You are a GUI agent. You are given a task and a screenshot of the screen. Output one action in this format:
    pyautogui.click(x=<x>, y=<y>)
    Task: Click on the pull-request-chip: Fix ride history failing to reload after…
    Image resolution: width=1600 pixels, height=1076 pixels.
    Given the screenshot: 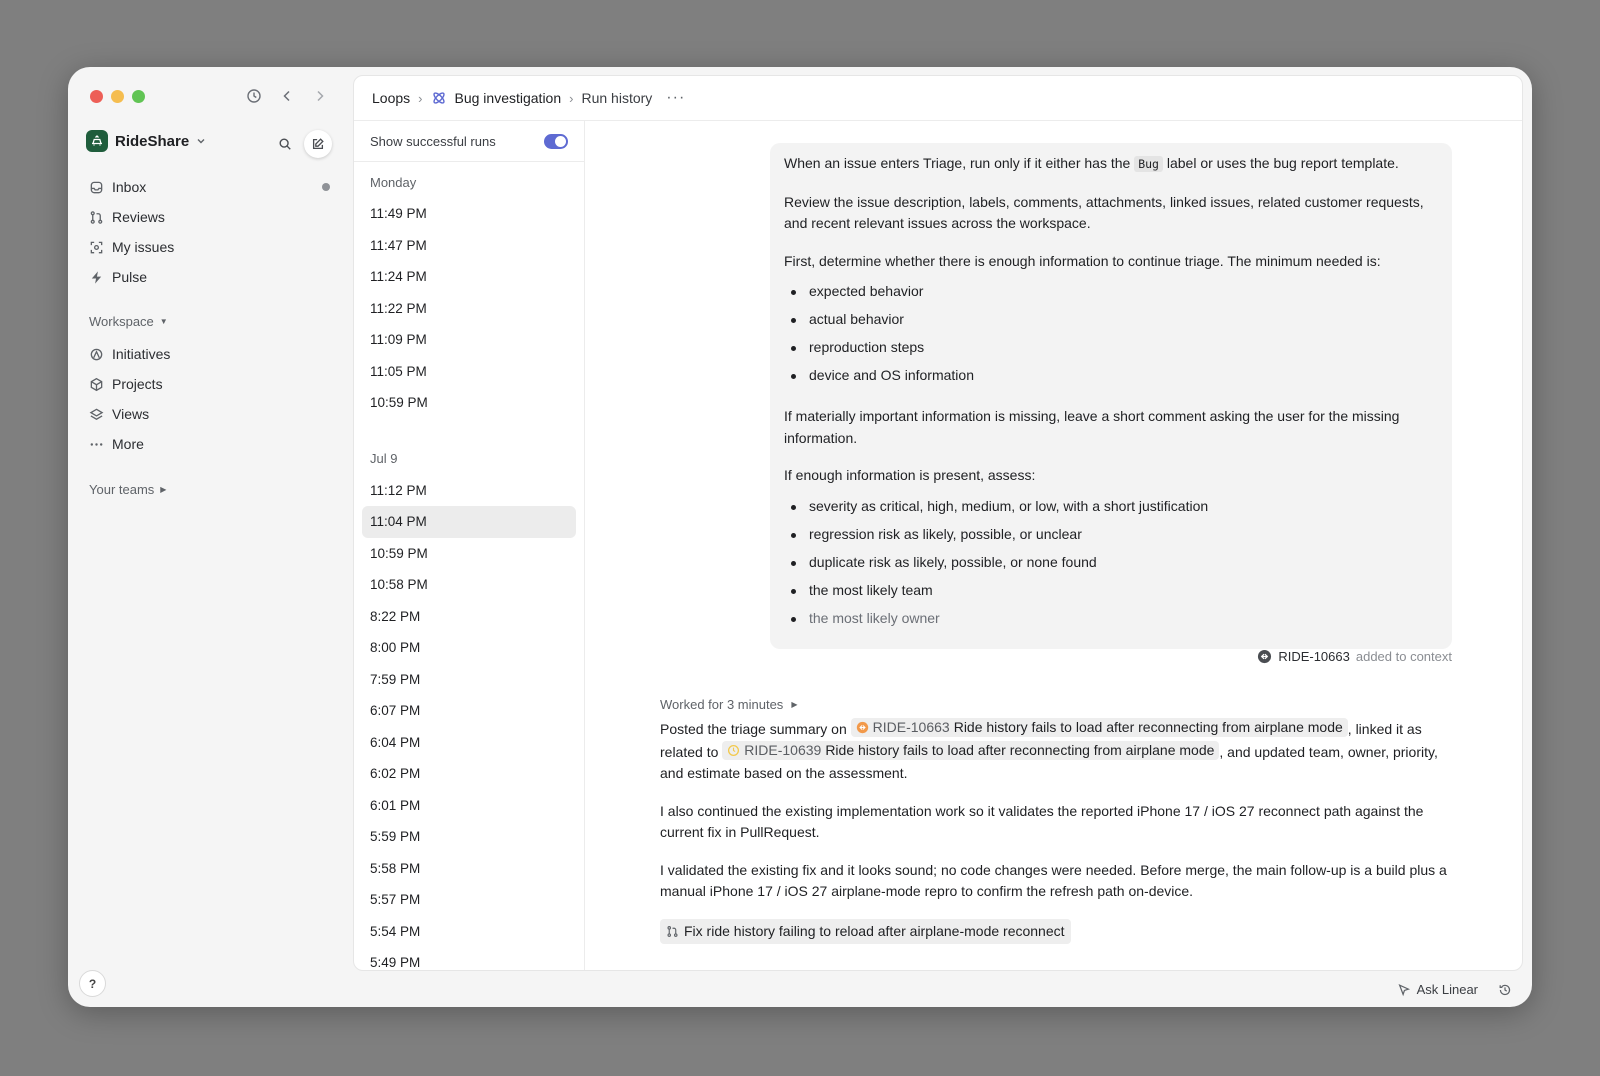 What is the action you would take?
    pyautogui.click(x=865, y=931)
    